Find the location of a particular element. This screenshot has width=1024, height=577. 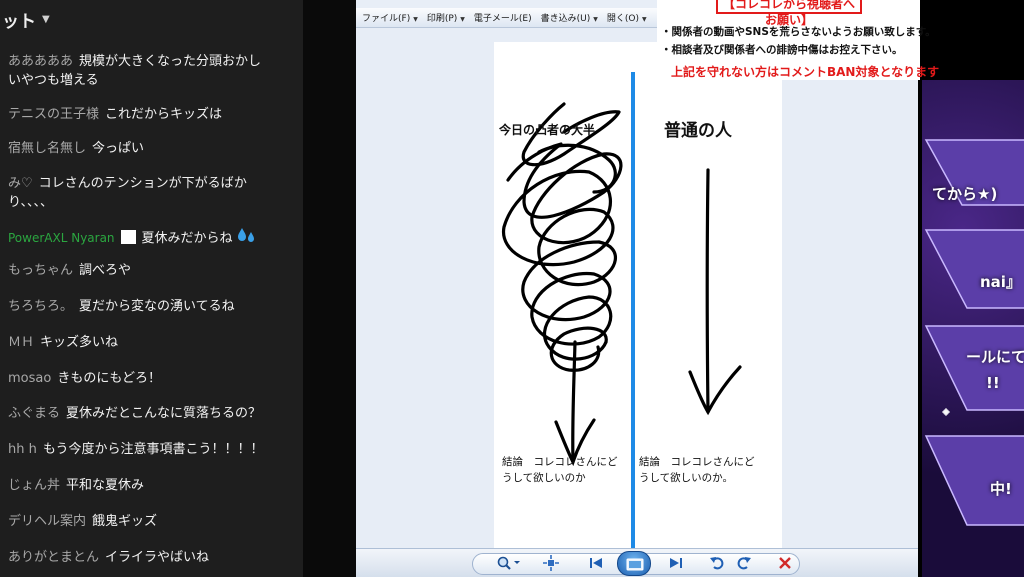

chat-message: み♡ コレさんのテンションが下がるばか り、、、、 is located at coordinates (153, 193).